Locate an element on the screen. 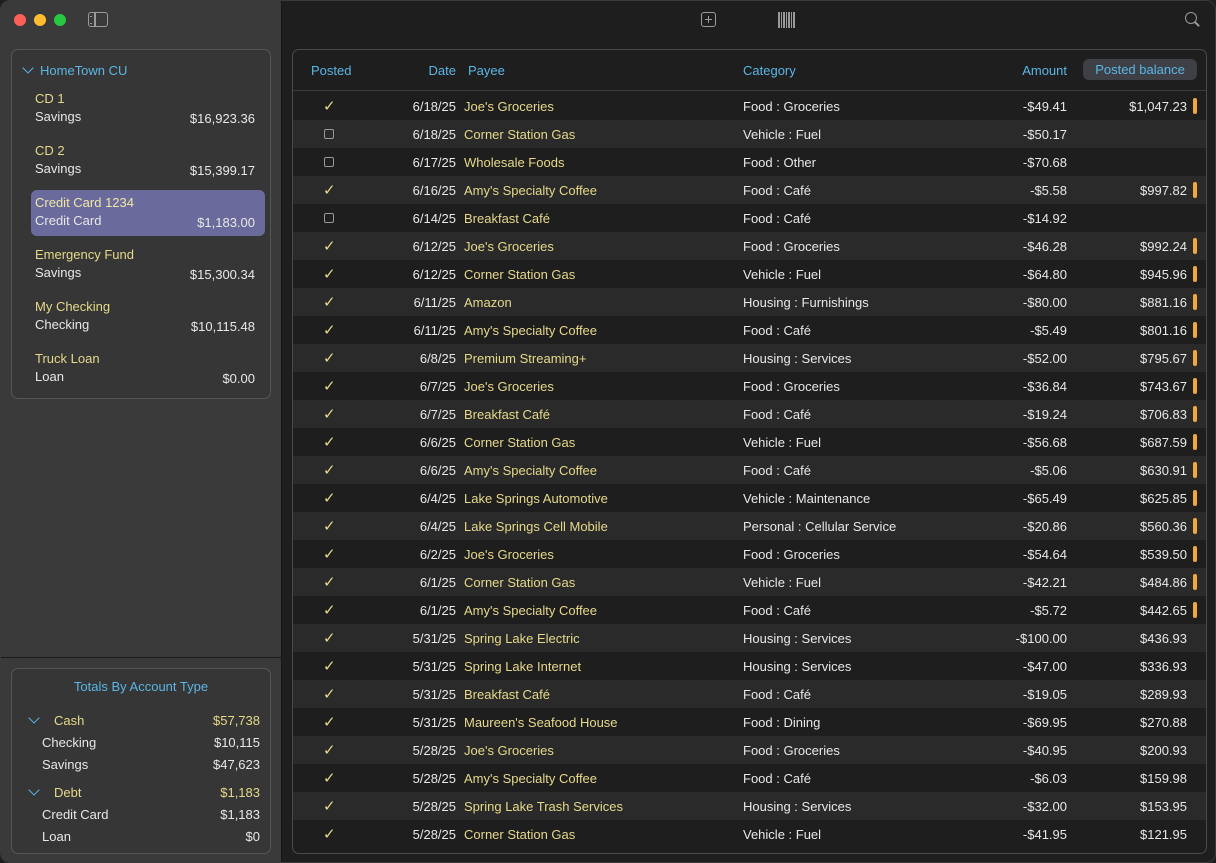 Image resolution: width=1216 pixels, height=863 pixels. account-item: Emergency Fund Savings $15,300.34 is located at coordinates (148, 265).